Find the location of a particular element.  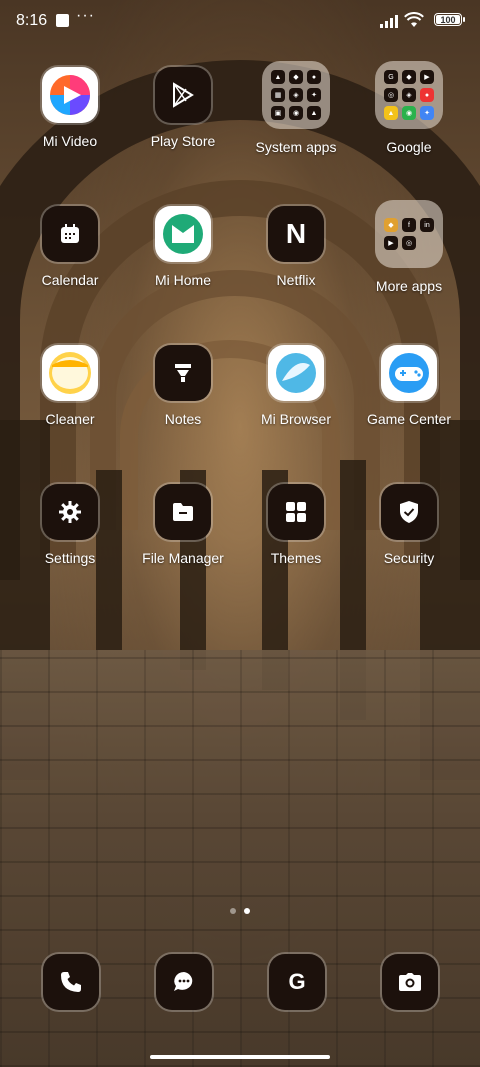

dock-google: G is located at coordinates (297, 982).